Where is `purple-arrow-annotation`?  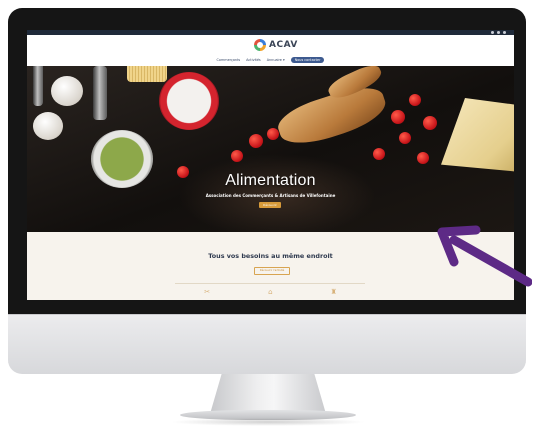 purple-arrow-annotation is located at coordinates (484, 256).